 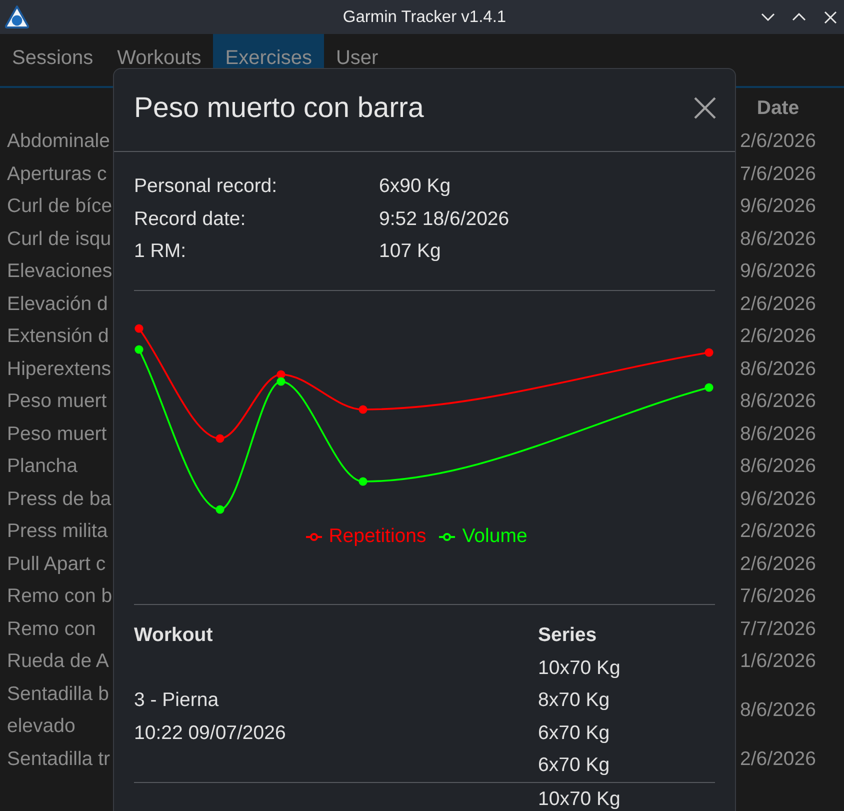 I want to click on exercise-name: Press de ba, so click(x=59, y=499).